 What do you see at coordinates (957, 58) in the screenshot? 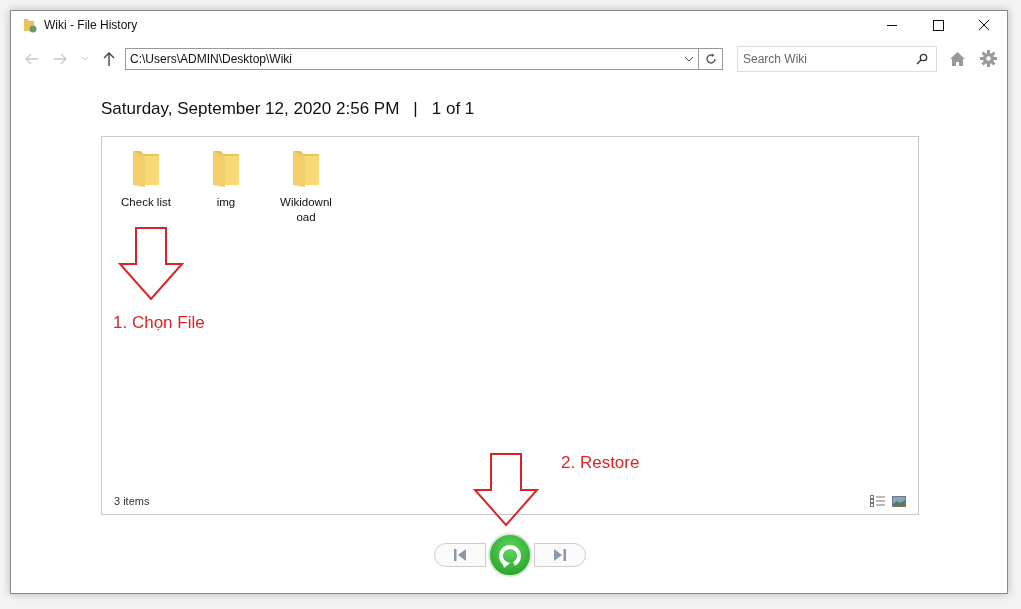
I see `home-icon` at bounding box center [957, 58].